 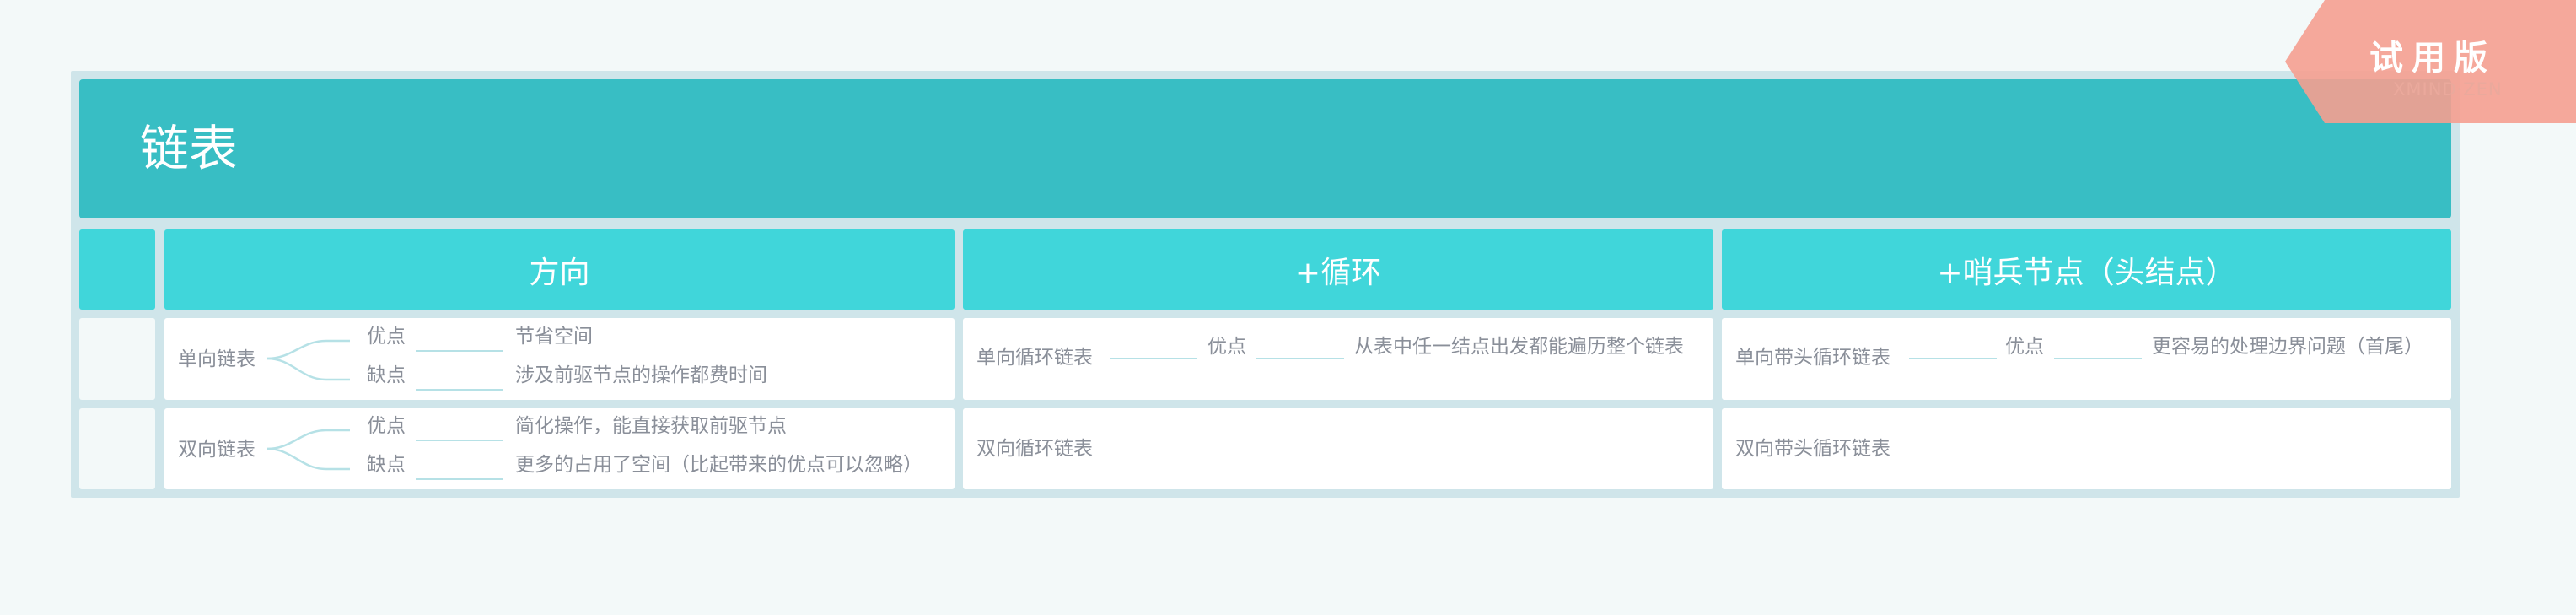 I want to click on column-header-sentinel: +哨兵节点（头结点）, so click(x=2086, y=269).